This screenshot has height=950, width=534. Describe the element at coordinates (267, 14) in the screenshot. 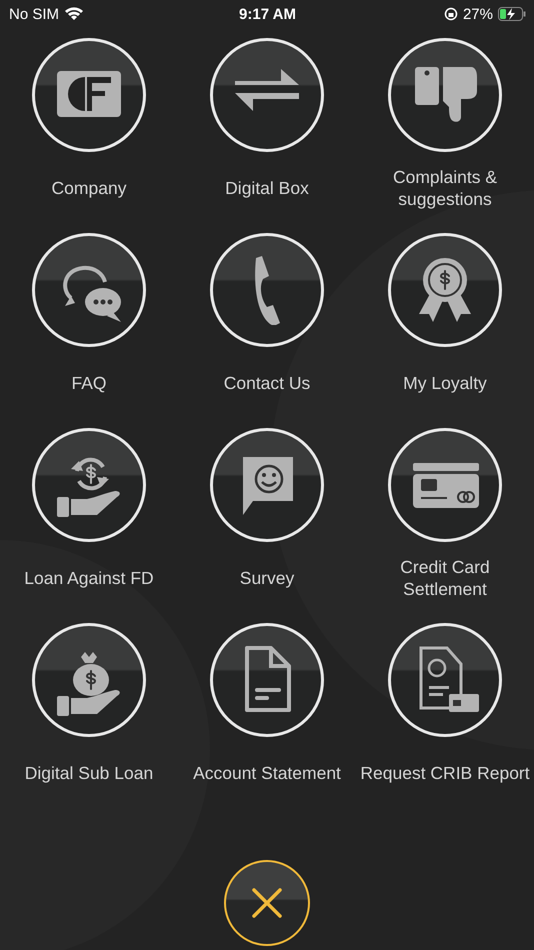

I see `clock-text: 9:17 AM` at that location.